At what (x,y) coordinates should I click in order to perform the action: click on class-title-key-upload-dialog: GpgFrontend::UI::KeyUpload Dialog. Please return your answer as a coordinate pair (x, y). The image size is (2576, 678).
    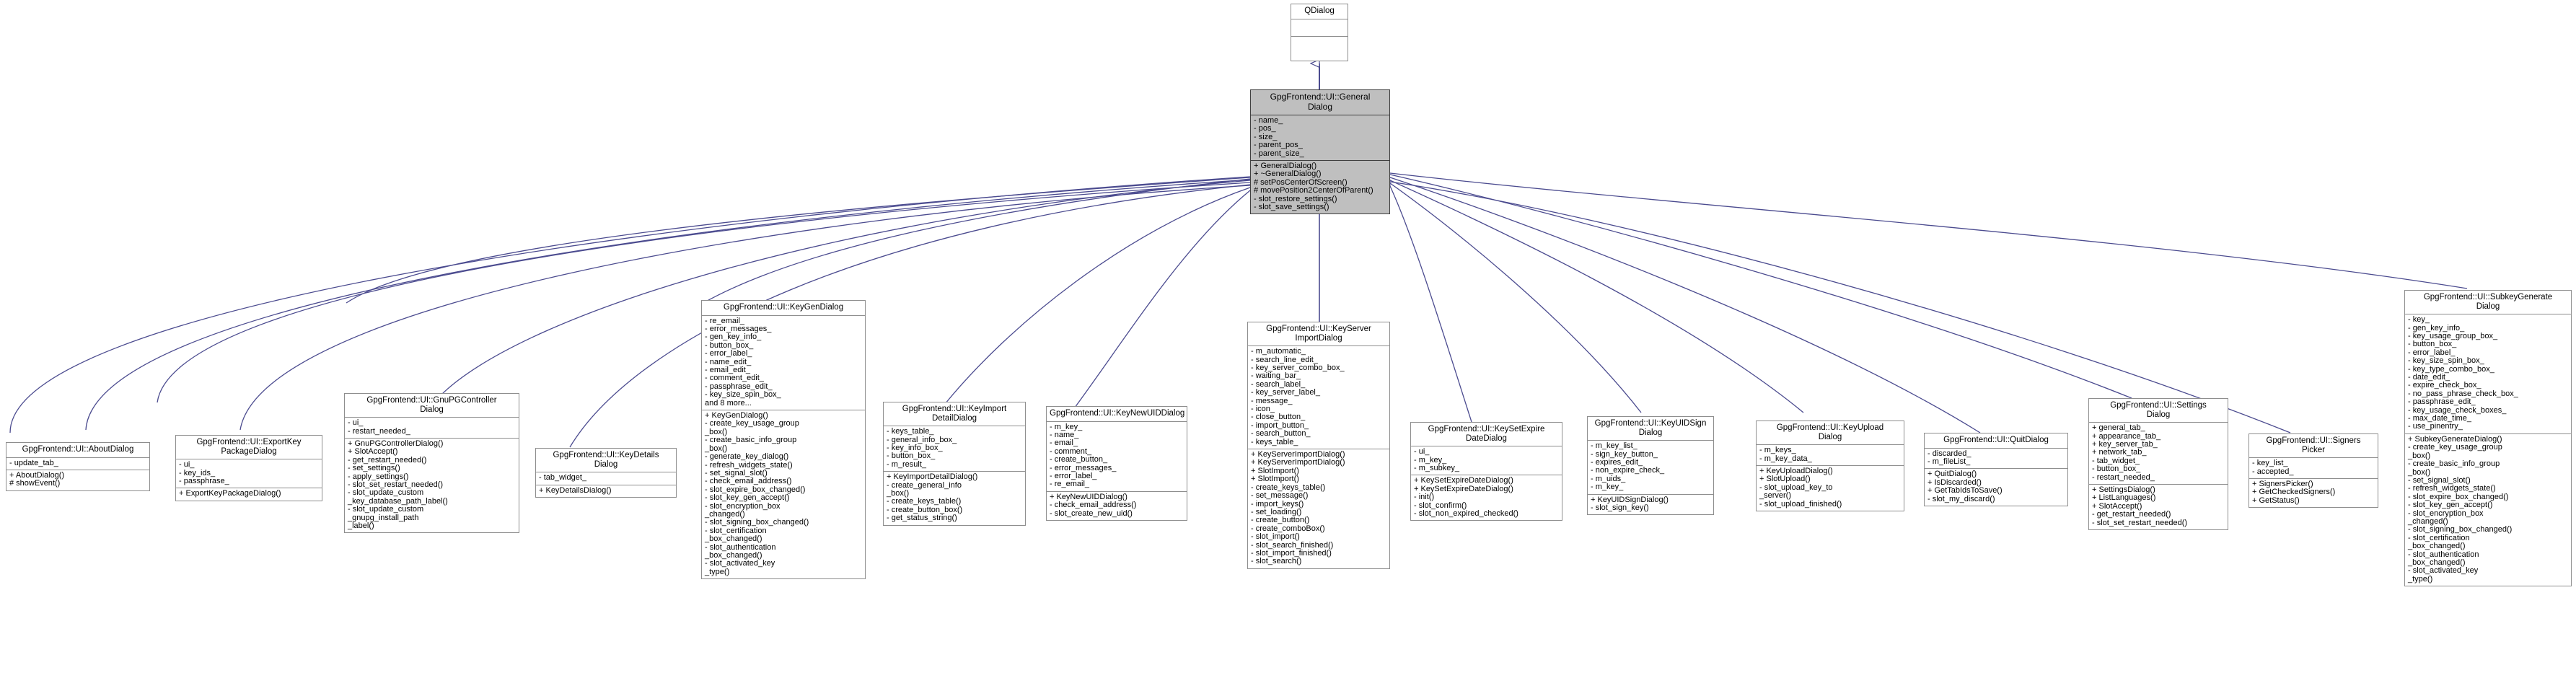
    Looking at the image, I should click on (1830, 433).